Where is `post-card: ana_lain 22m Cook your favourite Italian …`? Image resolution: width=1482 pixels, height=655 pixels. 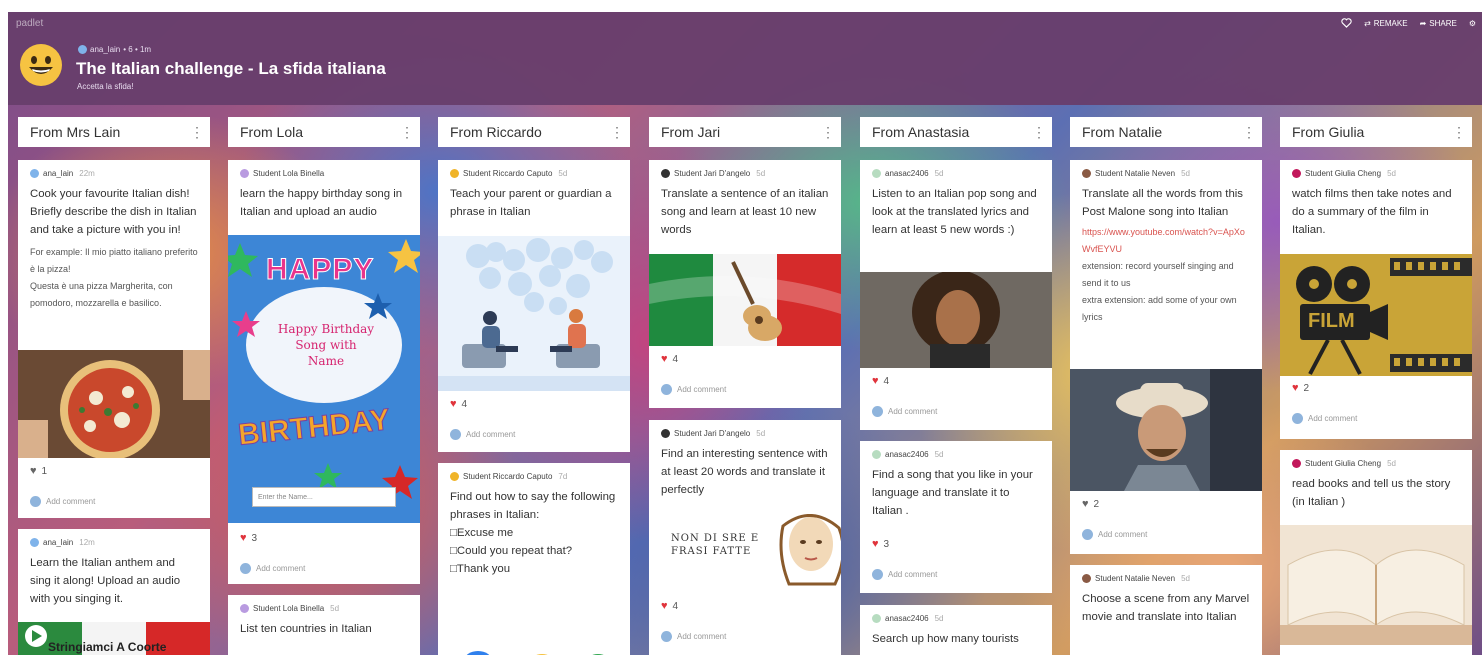
post-card: ana_lain 22m Cook your favourite Italian … is located at coordinates (114, 339).